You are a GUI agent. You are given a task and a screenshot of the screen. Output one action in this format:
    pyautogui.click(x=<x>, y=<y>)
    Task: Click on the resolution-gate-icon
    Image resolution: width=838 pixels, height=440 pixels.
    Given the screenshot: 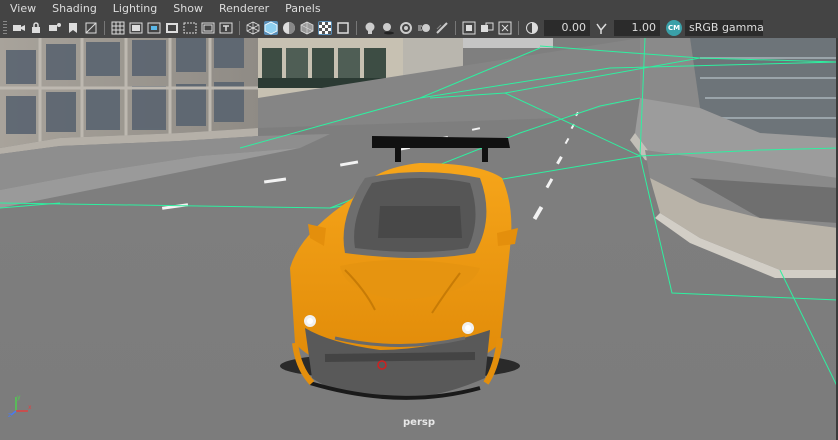 What is the action you would take?
    pyautogui.click(x=154, y=28)
    